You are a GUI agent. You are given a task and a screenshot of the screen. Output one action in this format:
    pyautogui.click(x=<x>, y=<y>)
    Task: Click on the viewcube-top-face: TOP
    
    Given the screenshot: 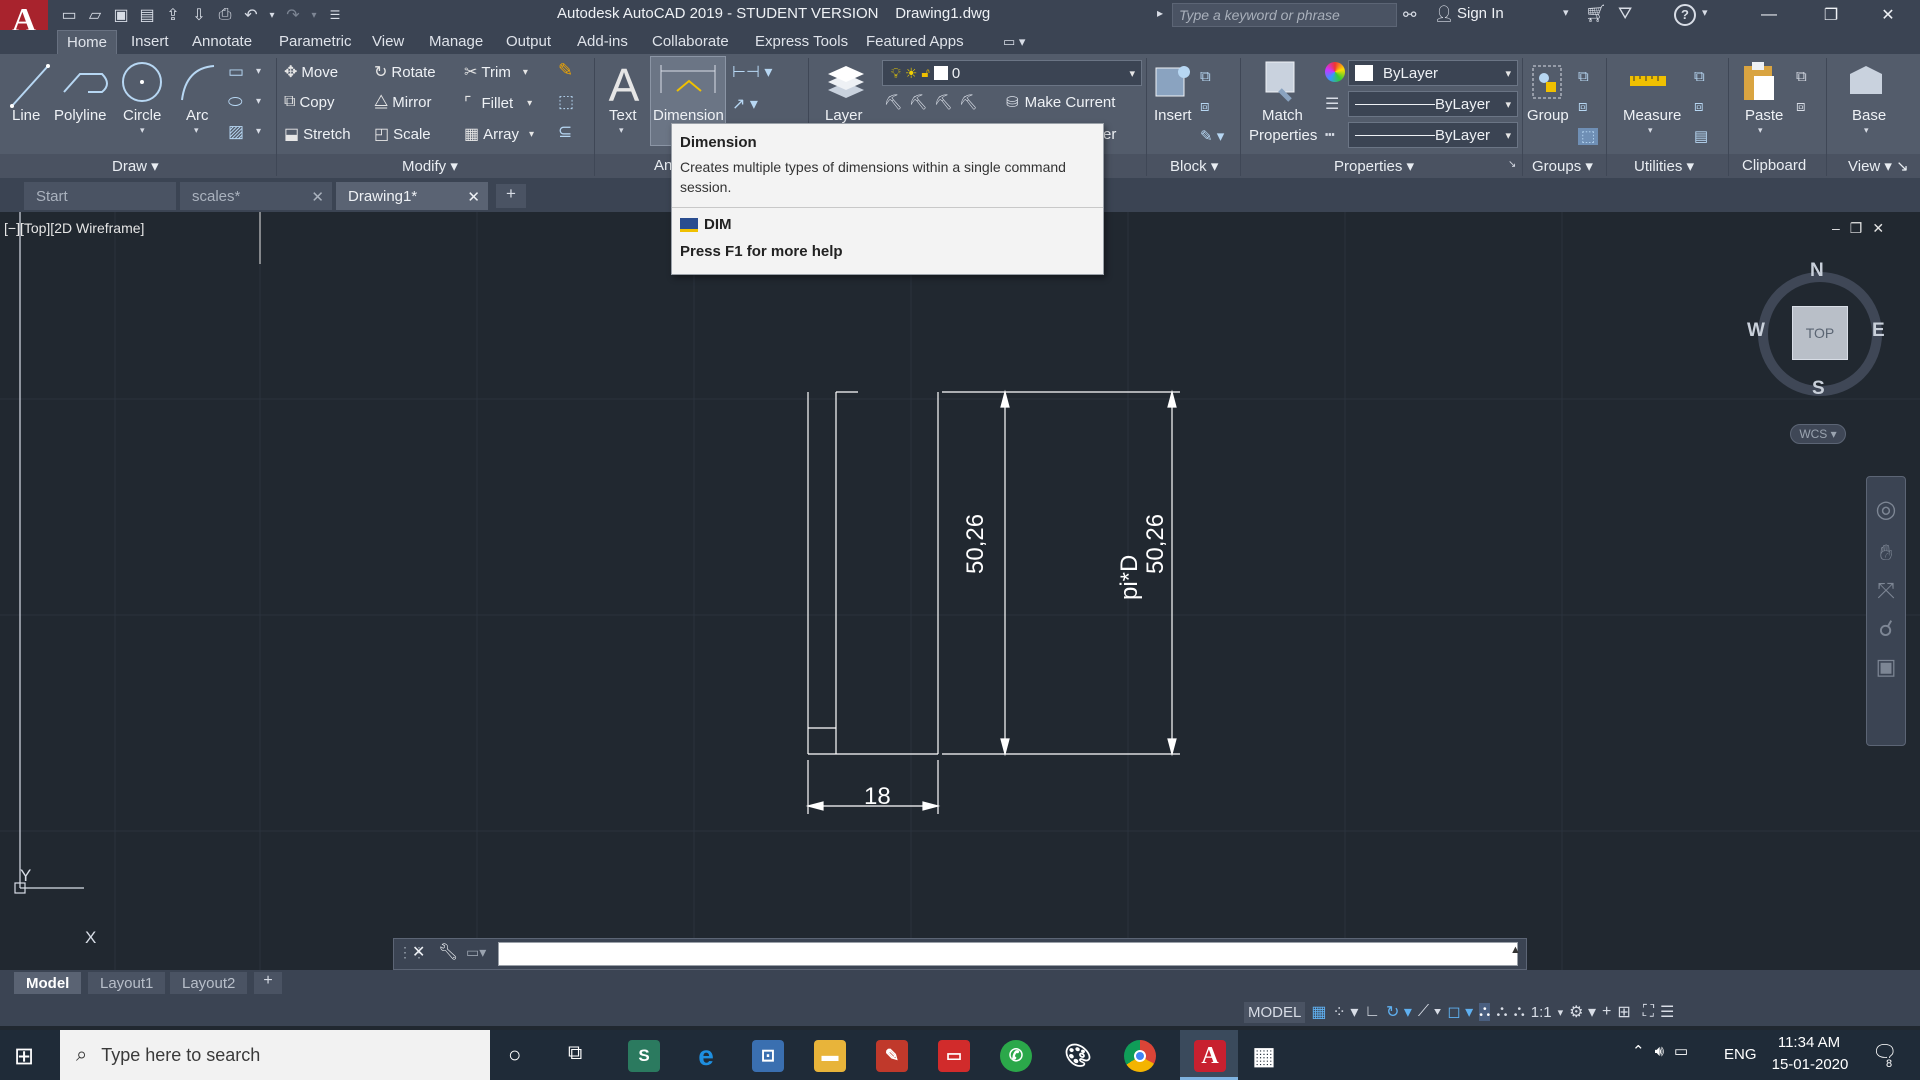 What is the action you would take?
    pyautogui.click(x=1820, y=333)
    